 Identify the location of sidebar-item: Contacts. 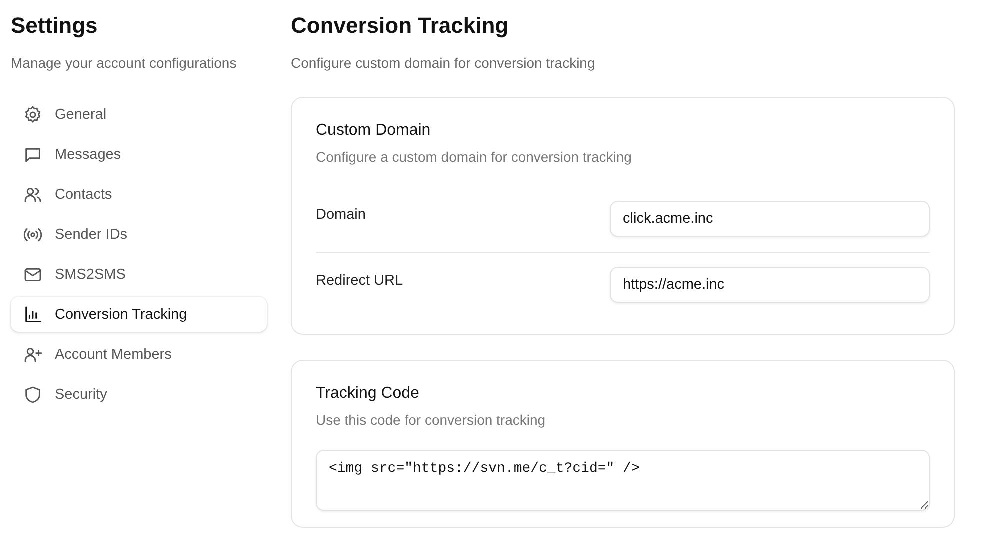
(139, 194).